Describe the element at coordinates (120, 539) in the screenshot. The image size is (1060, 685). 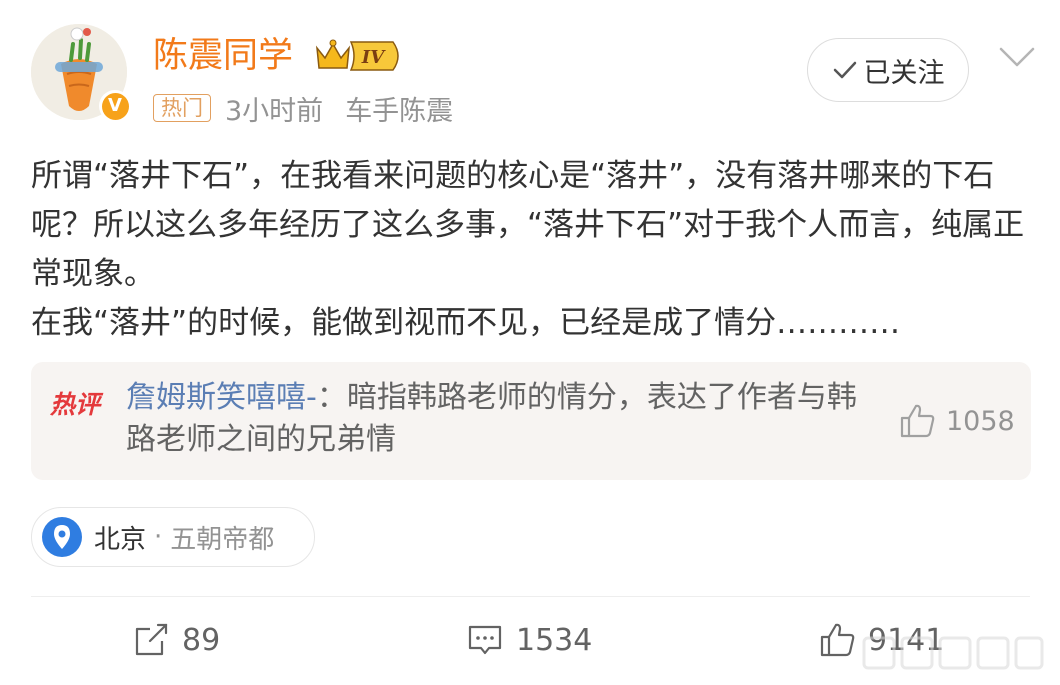
I see `location-city: 北京` at that location.